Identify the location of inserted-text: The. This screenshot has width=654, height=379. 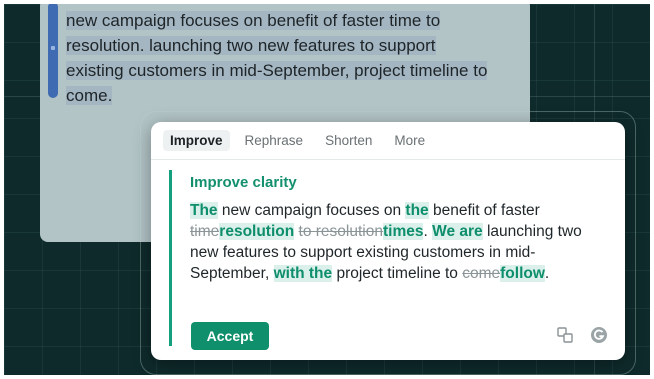
(204, 210).